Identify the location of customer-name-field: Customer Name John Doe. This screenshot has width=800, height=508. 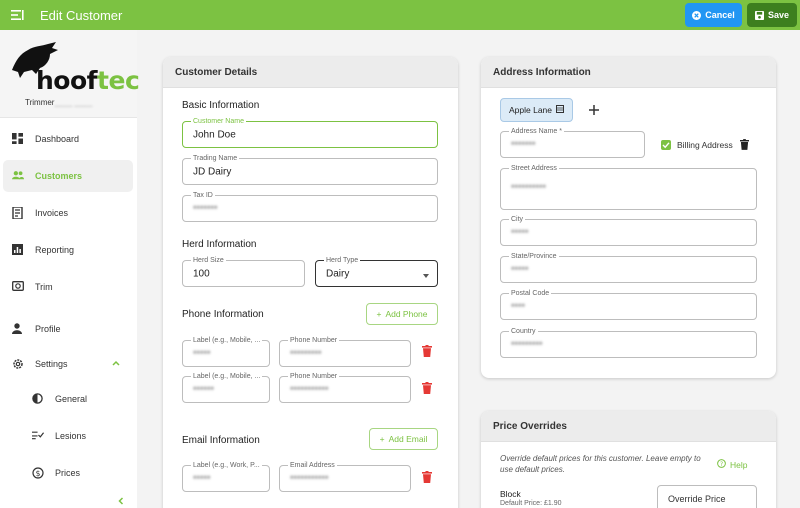
(310, 132).